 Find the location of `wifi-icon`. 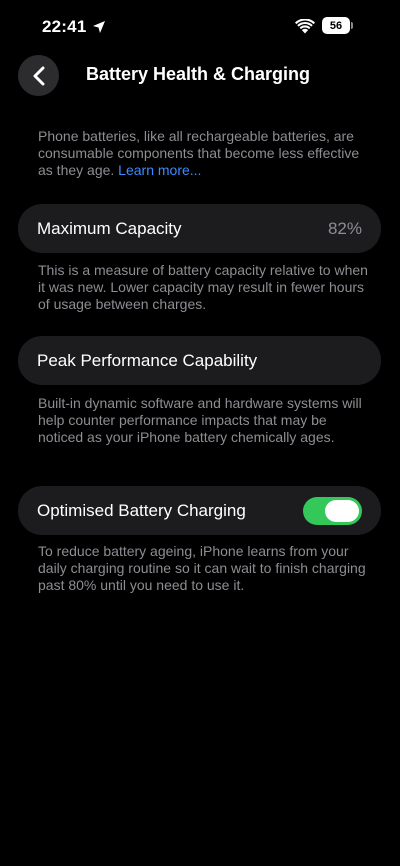

wifi-icon is located at coordinates (305, 26).